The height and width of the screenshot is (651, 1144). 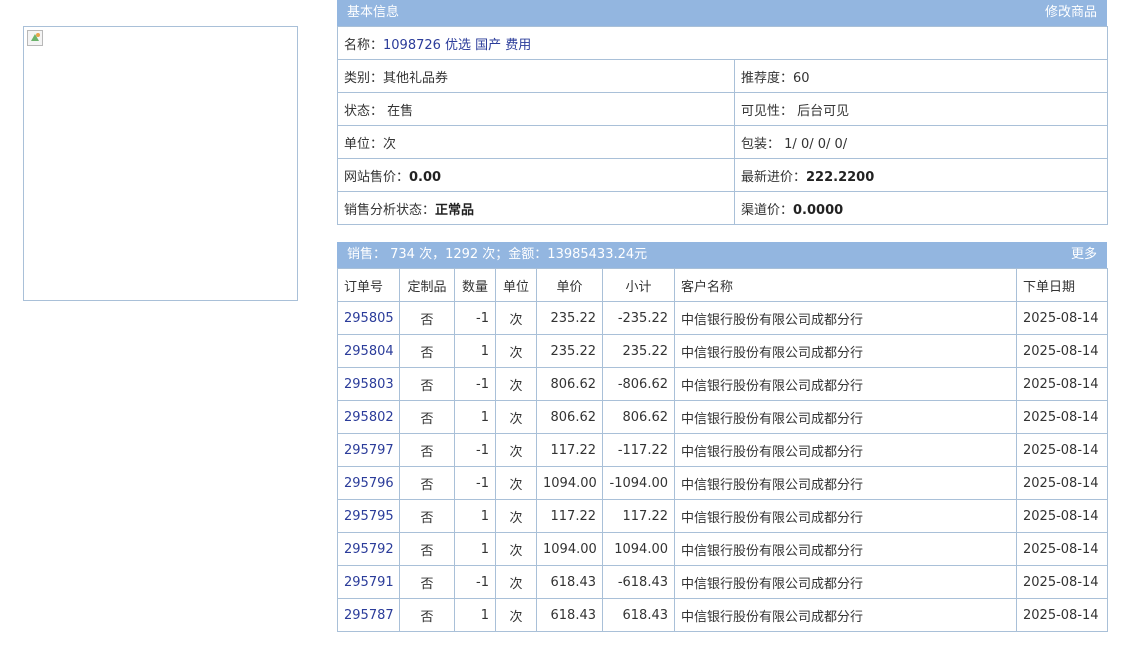 I want to click on order-number-link: 295805, so click(x=369, y=318).